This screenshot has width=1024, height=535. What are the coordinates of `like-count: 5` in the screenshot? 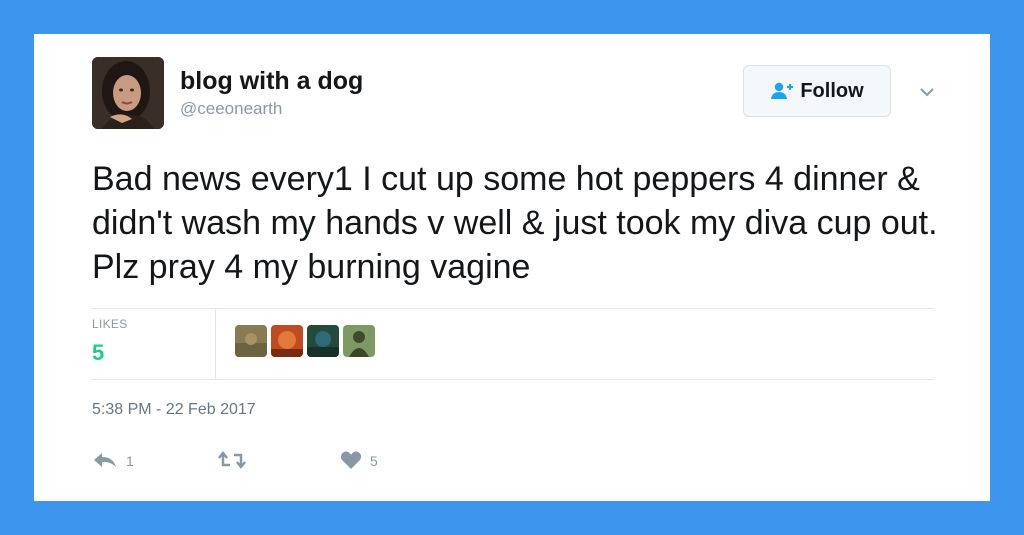 It's located at (374, 461).